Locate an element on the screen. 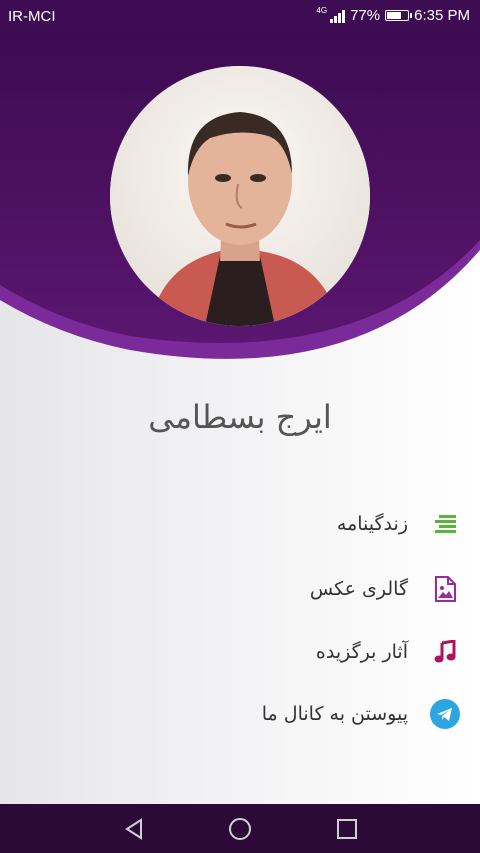 The image size is (480, 853). recents-button is located at coordinates (347, 829).